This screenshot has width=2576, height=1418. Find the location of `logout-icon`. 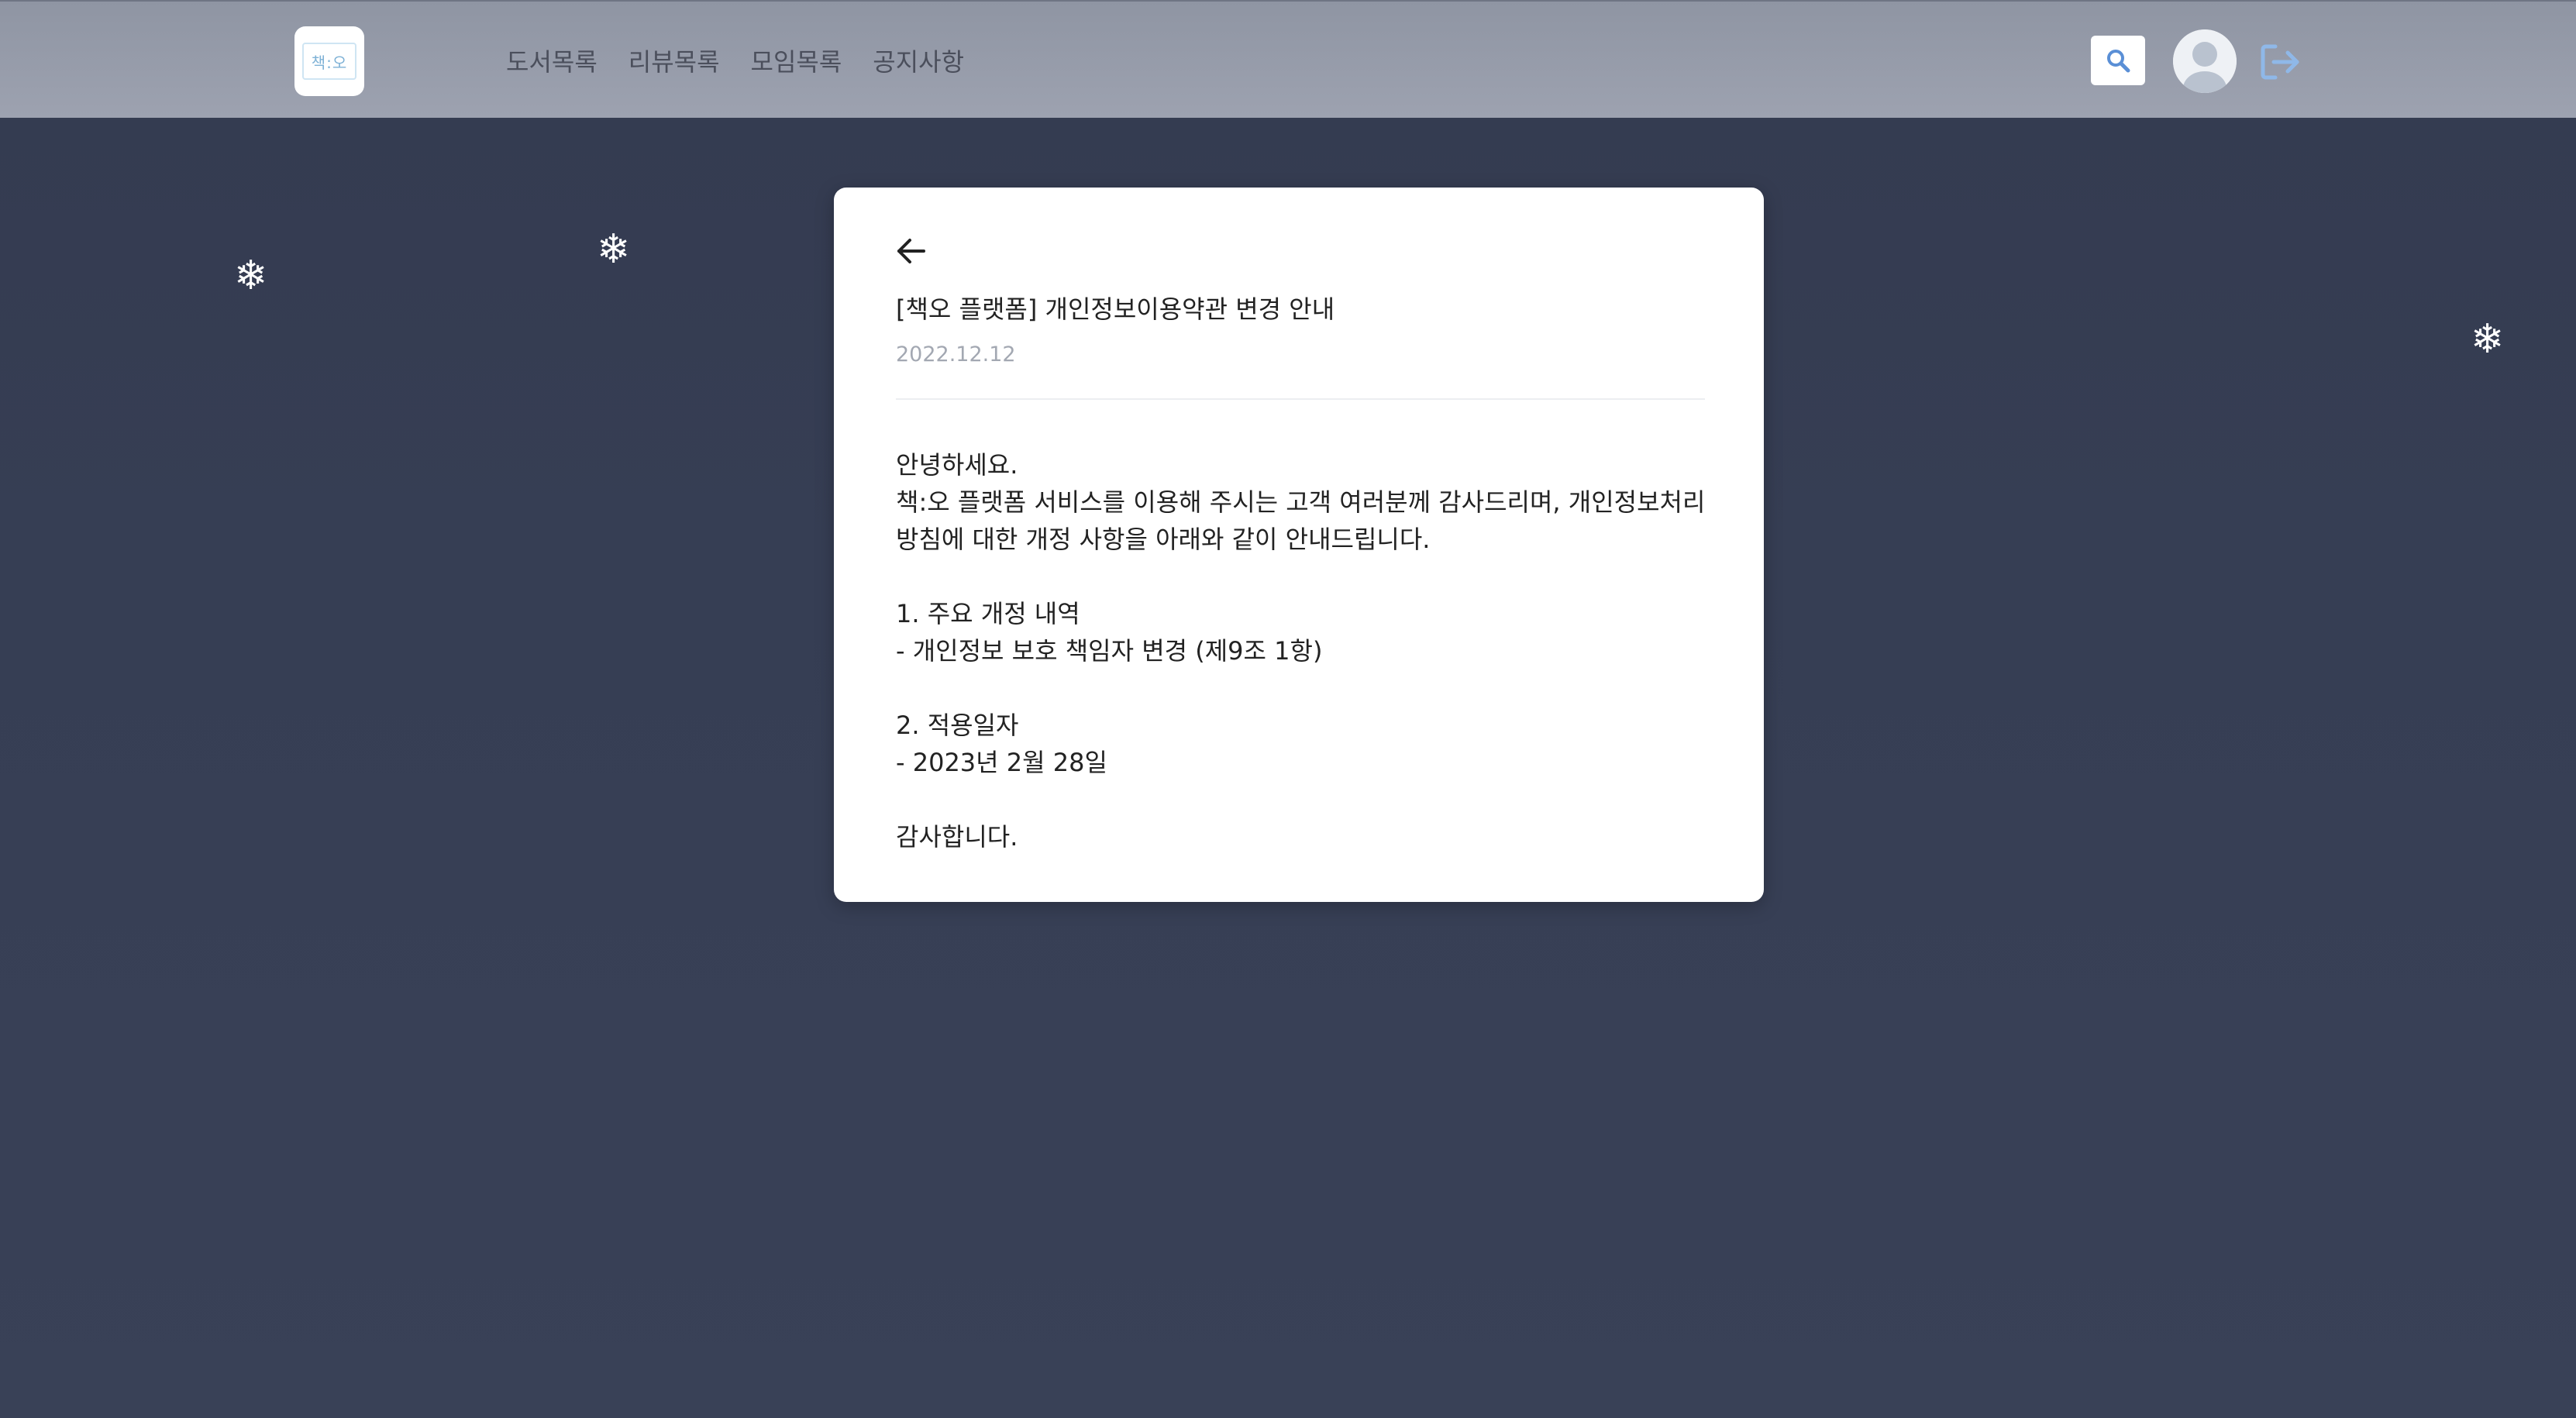

logout-icon is located at coordinates (2280, 62).